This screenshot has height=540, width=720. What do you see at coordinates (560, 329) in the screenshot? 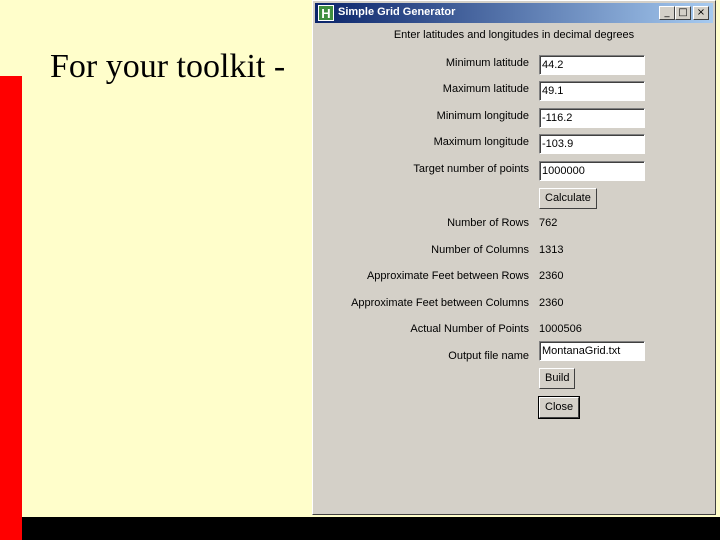
I see `actual-points-value: 1000506` at bounding box center [560, 329].